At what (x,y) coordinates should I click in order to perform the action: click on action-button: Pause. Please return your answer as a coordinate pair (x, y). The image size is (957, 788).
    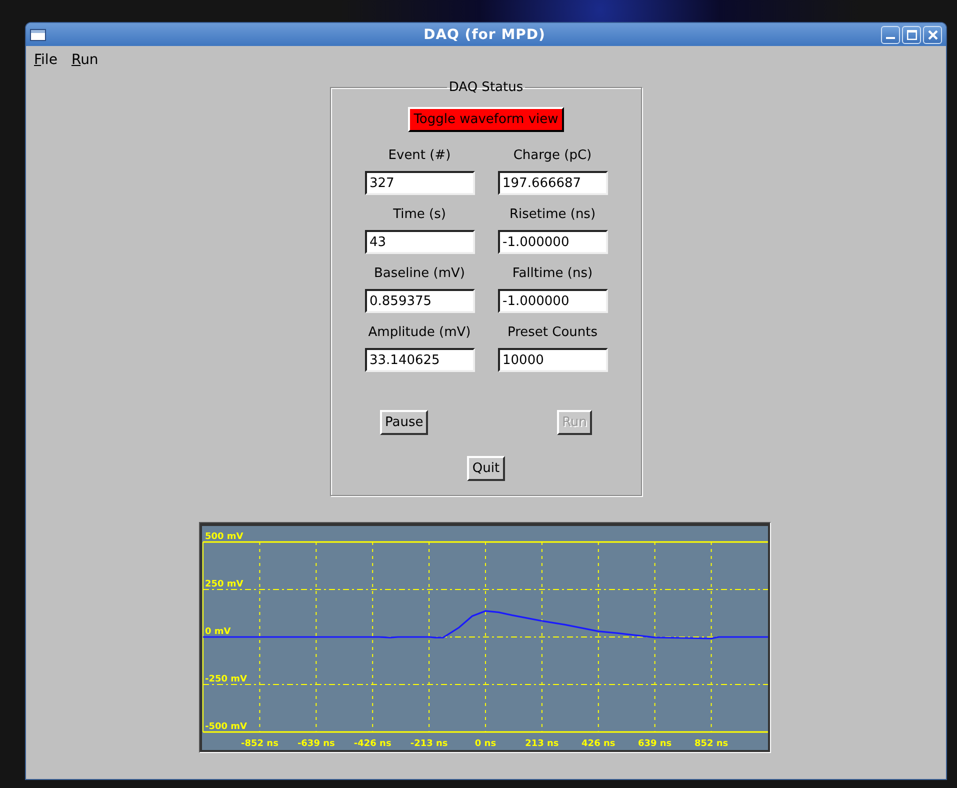
    Looking at the image, I should click on (404, 422).